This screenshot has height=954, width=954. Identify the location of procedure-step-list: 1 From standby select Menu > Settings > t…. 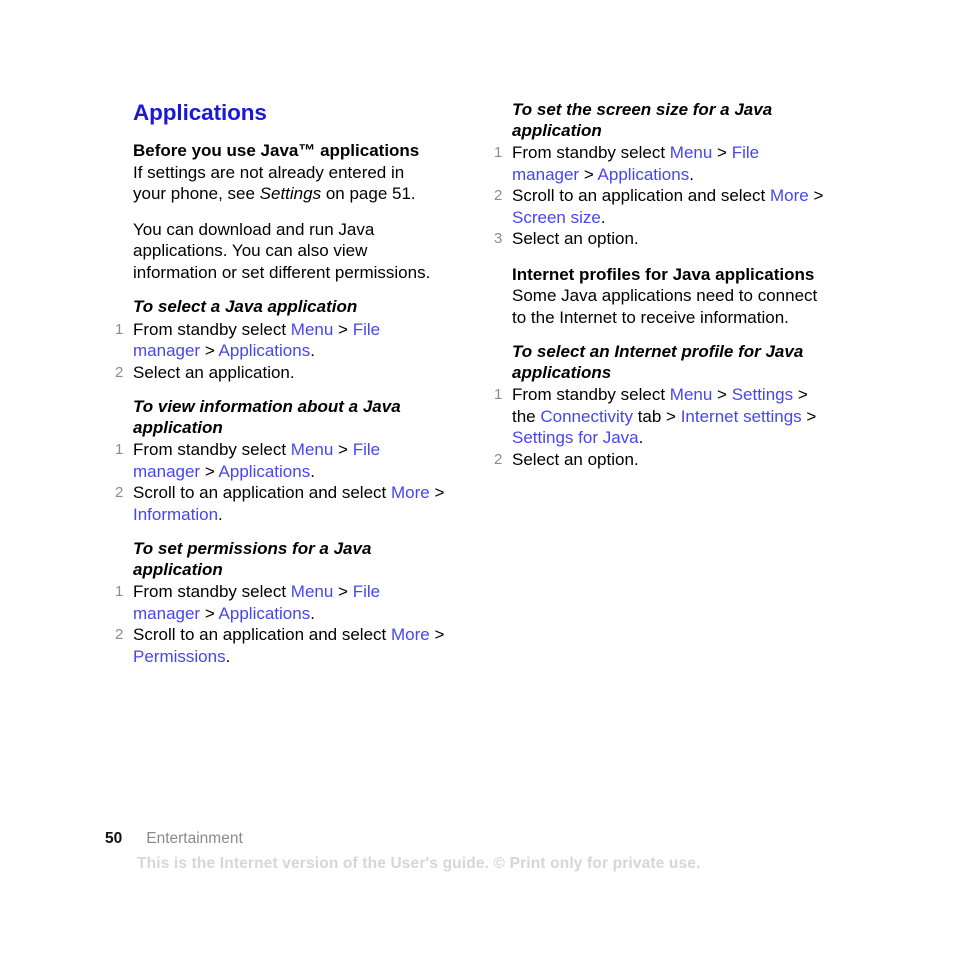
(662, 427).